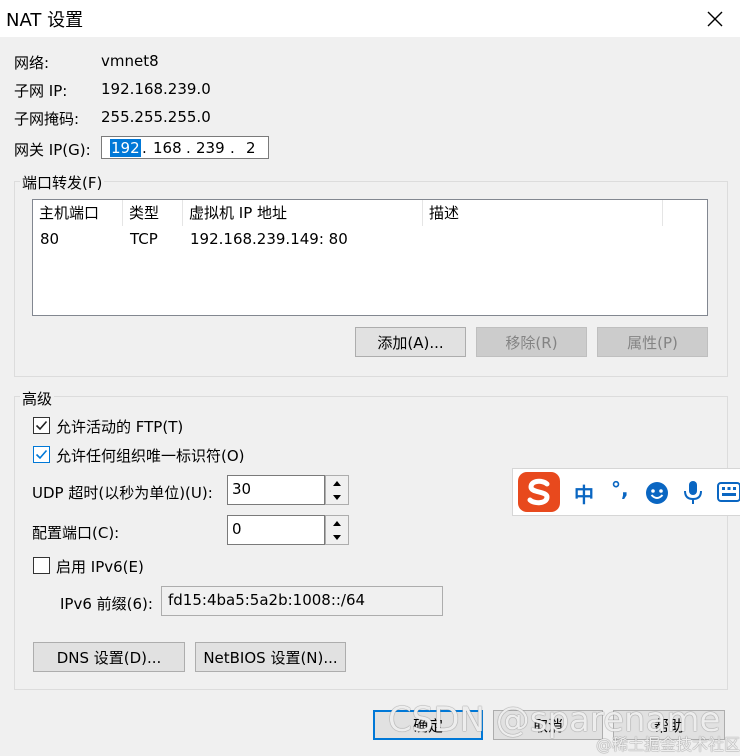 This screenshot has width=740, height=756. Describe the element at coordinates (41, 565) in the screenshot. I see `enable-ipv6-checkbox` at that location.